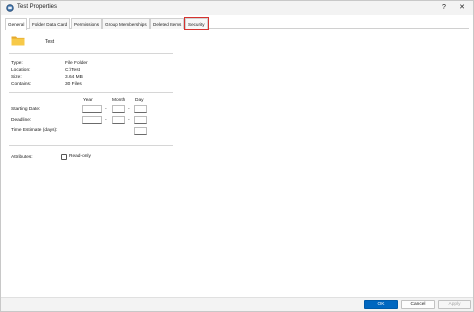 The height and width of the screenshot is (312, 474). I want to click on readonly-label: Read-only, so click(80, 156).